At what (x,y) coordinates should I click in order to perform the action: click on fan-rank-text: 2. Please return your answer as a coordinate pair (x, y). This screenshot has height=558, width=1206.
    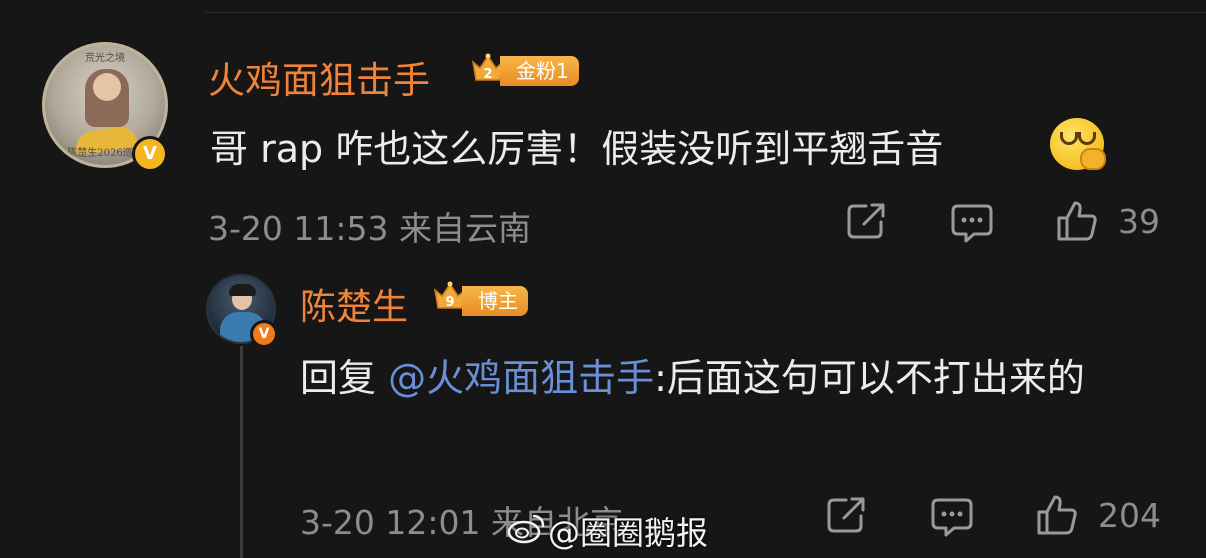
    Looking at the image, I should click on (487, 74).